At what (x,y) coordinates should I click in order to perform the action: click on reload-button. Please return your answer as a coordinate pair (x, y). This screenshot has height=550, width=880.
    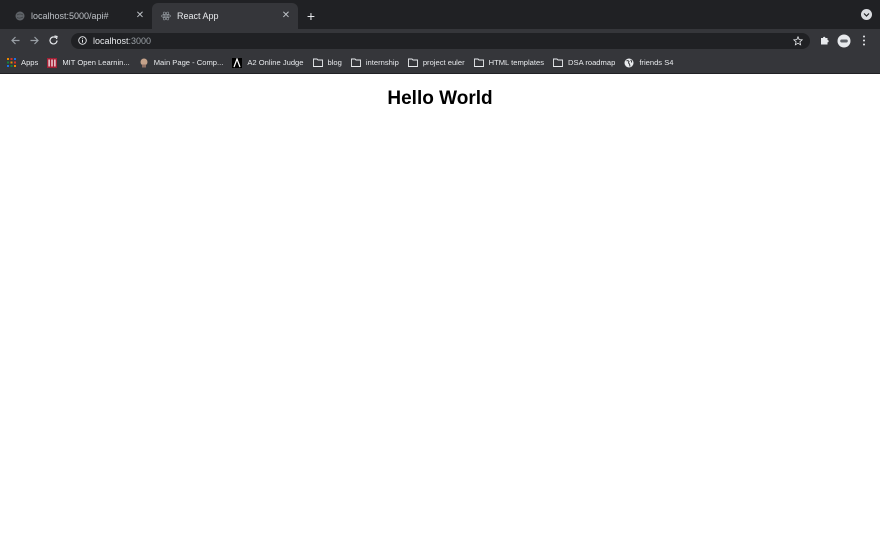
    Looking at the image, I should click on (53, 40).